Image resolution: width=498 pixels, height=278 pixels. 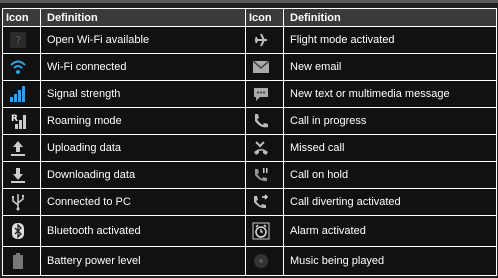 What do you see at coordinates (390, 202) in the screenshot?
I see `definition-cell: Call diverting activated` at bounding box center [390, 202].